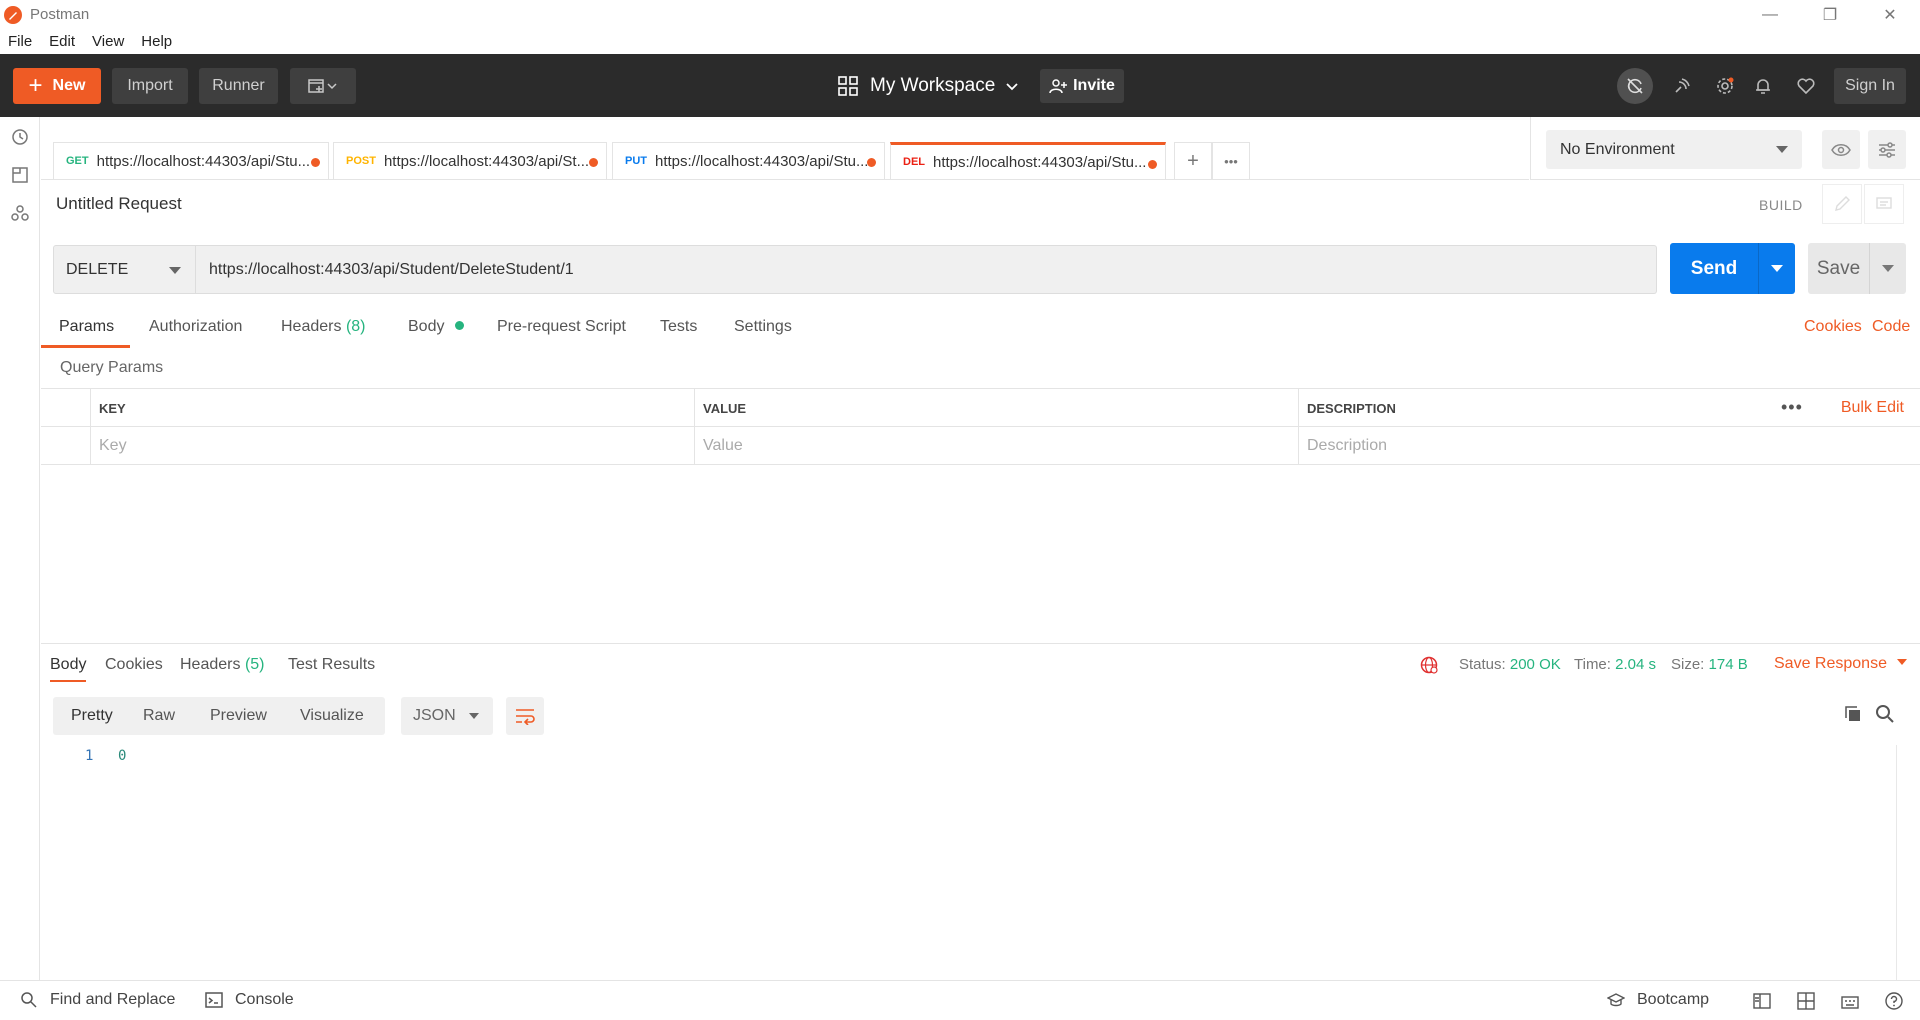 The image size is (1920, 1020). I want to click on workspace-label: My Workspace, so click(933, 85).